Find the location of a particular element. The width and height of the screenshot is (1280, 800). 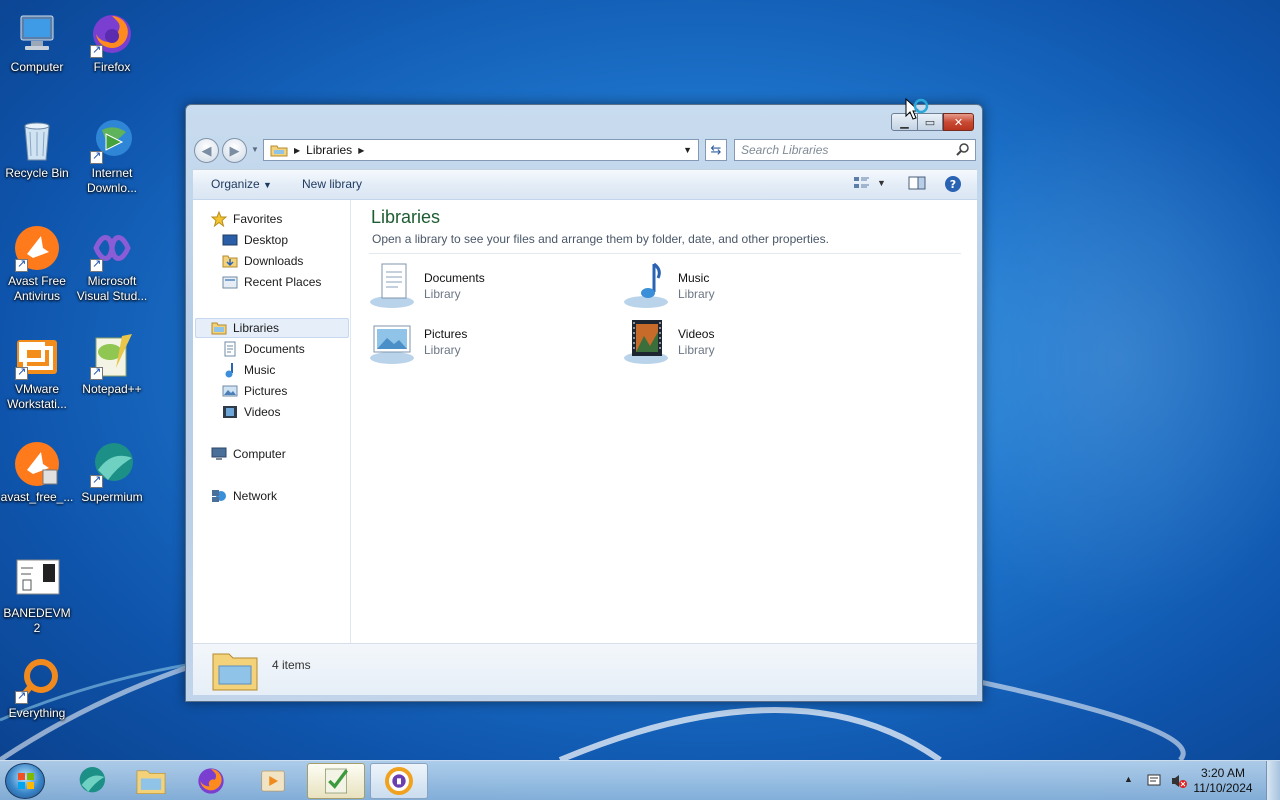

nav-documents: Documents is located at coordinates (263, 349).